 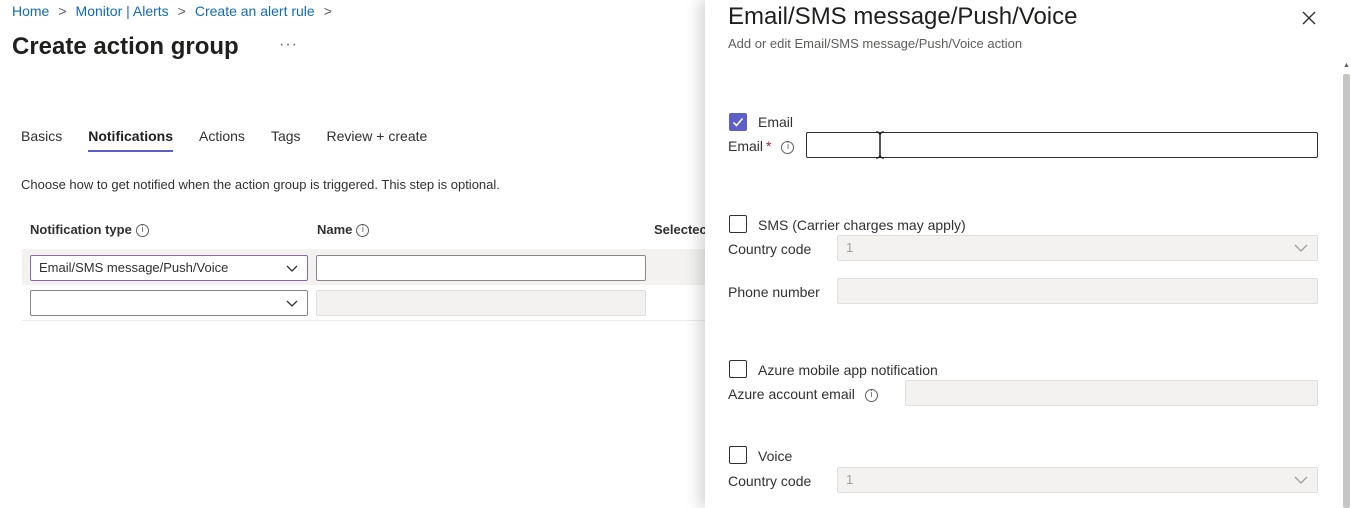 What do you see at coordinates (255, 11) in the screenshot?
I see `breadcrumb-create-alert-rule: Create an alert rule` at bounding box center [255, 11].